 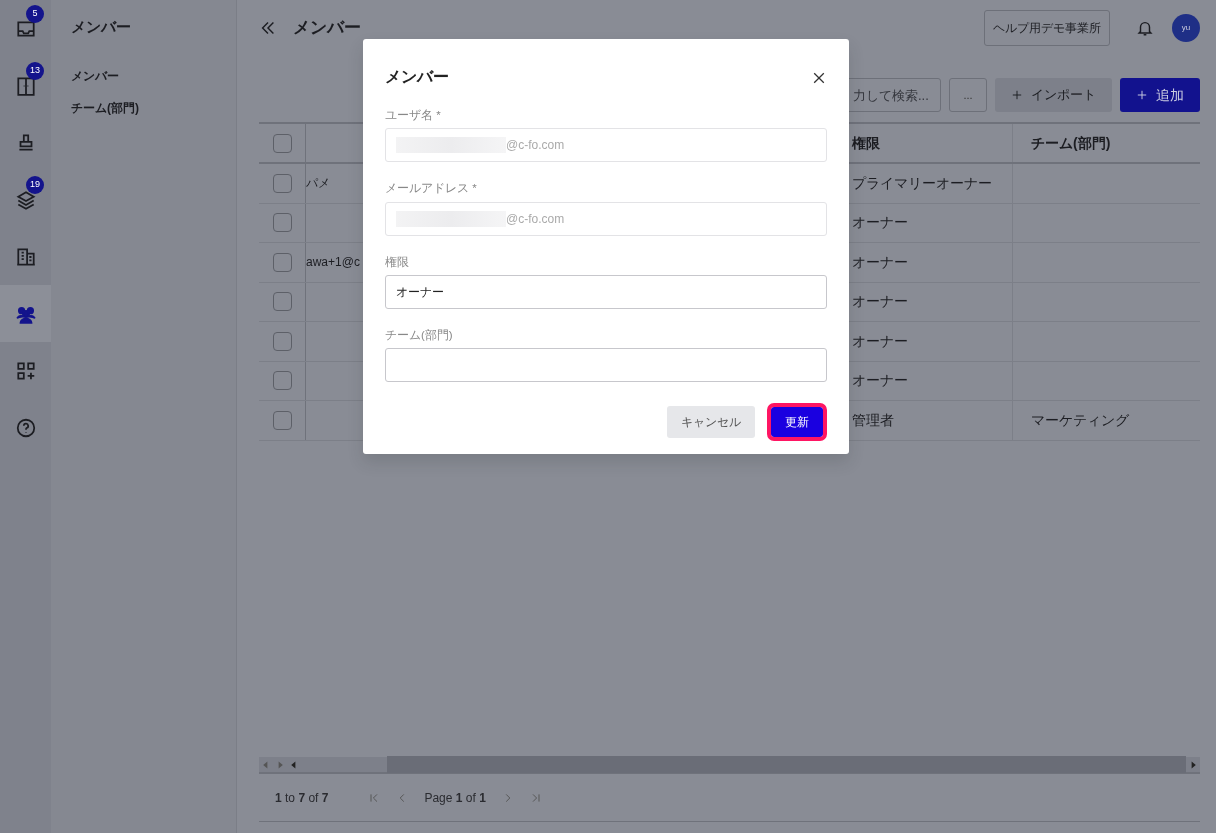 What do you see at coordinates (1145, 28) in the screenshot?
I see `bell-icon` at bounding box center [1145, 28].